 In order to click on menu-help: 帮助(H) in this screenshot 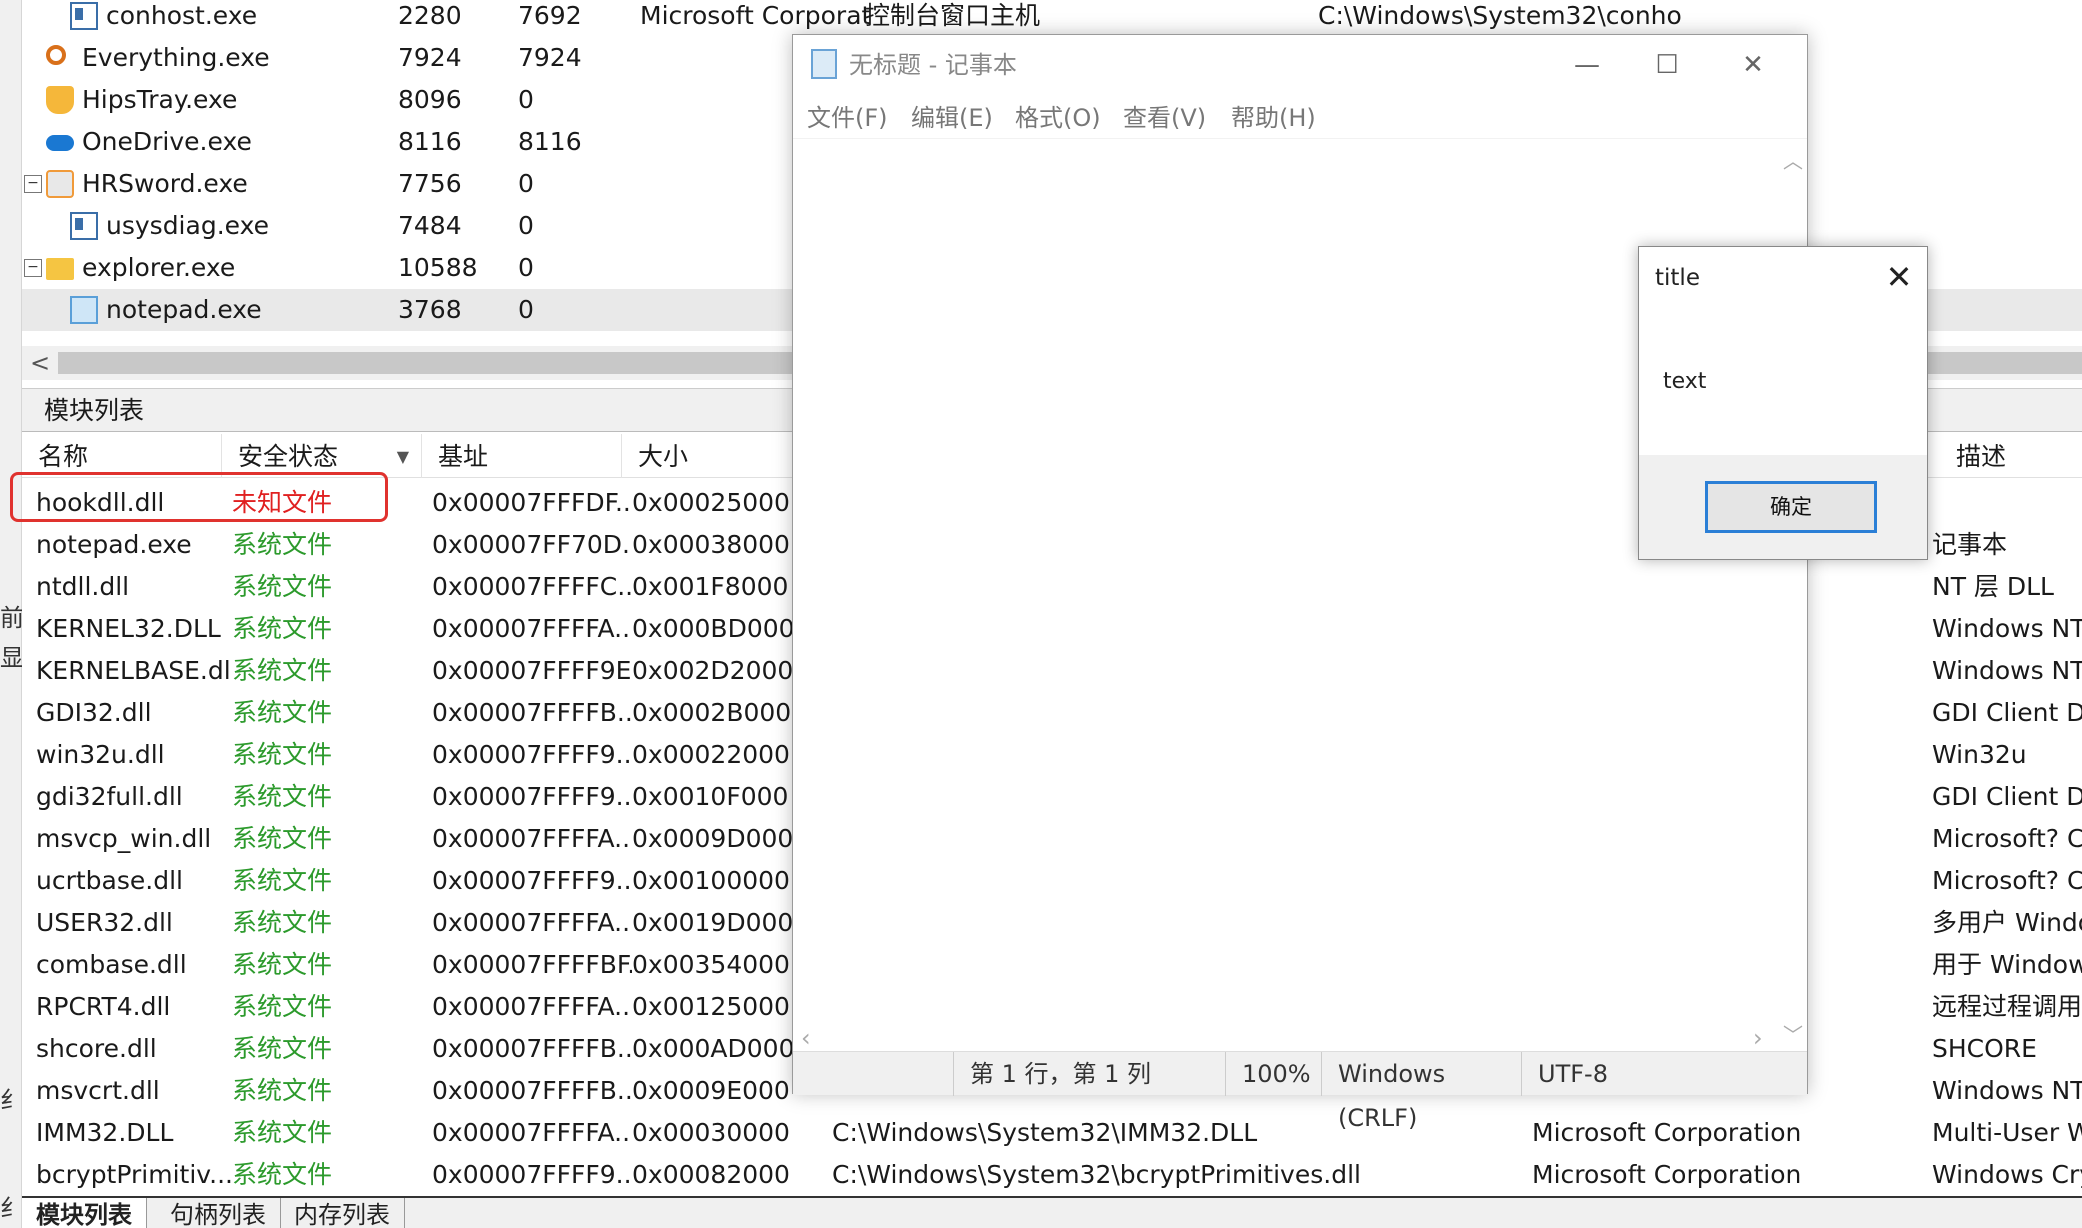, I will do `click(1273, 118)`.